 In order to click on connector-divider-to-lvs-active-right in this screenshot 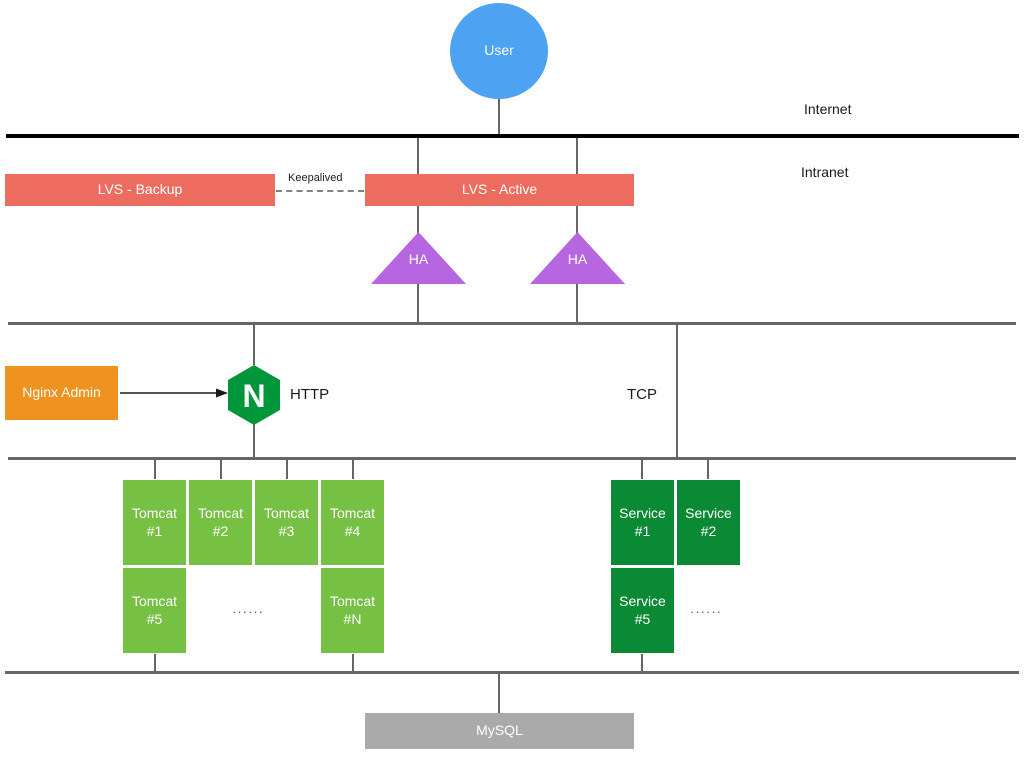, I will do `click(577, 156)`.